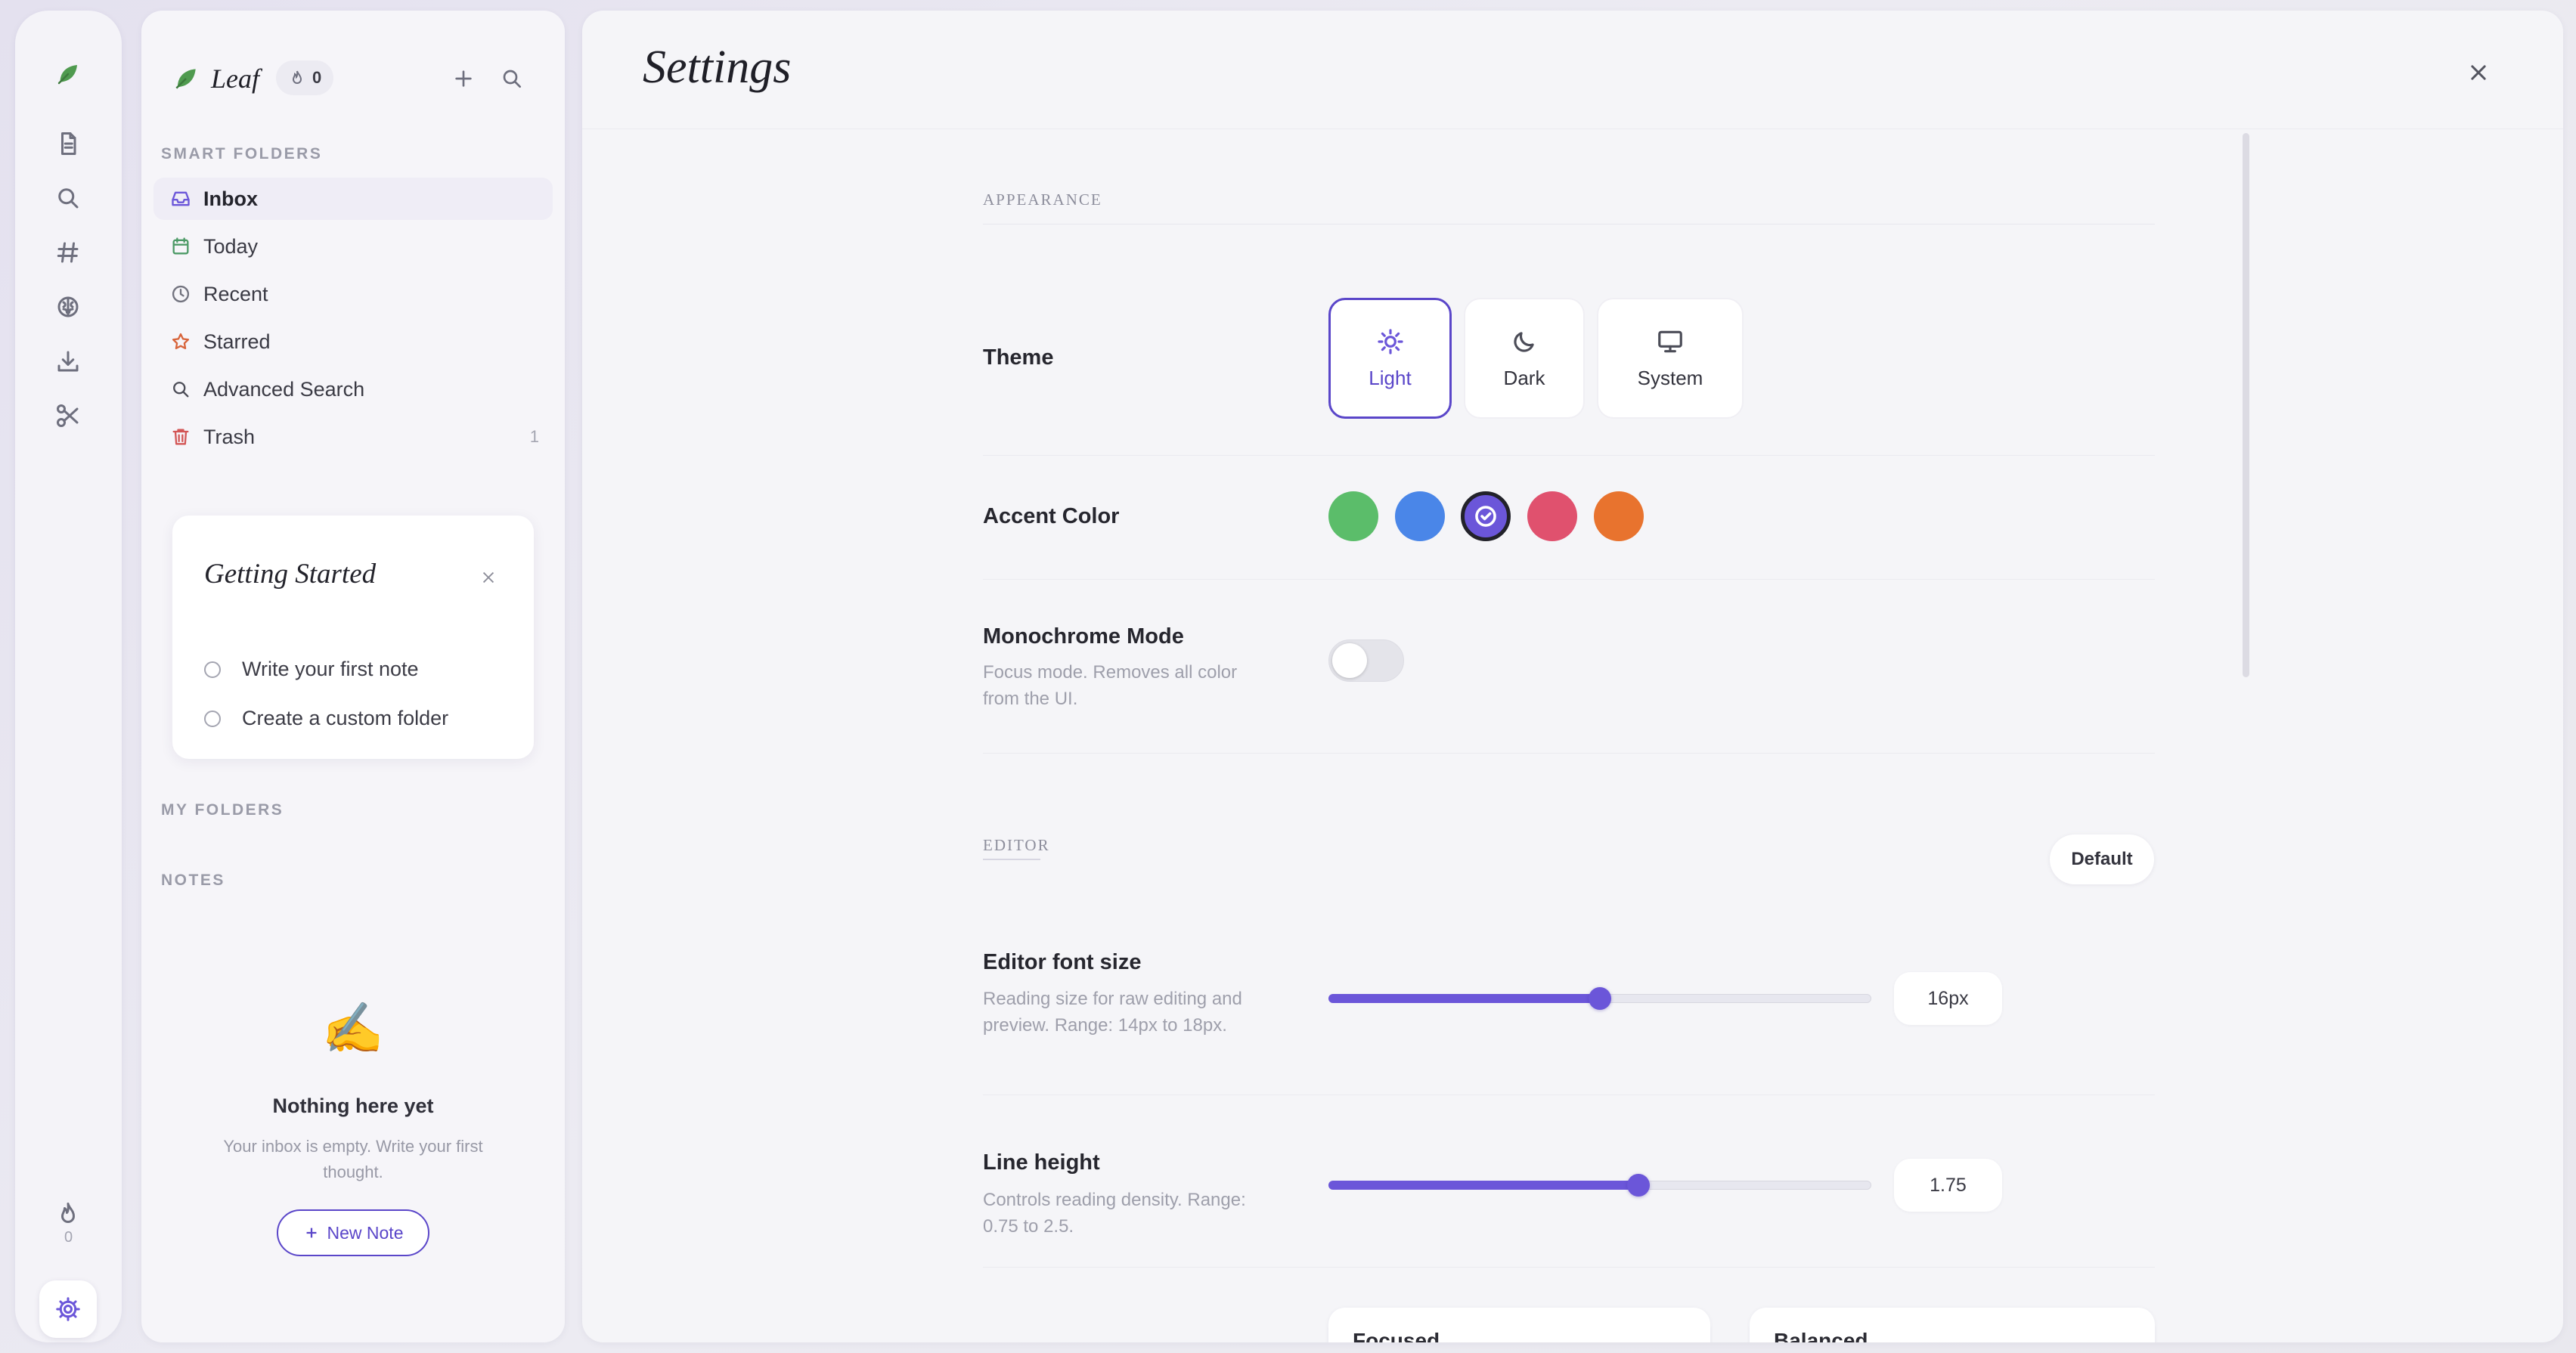 The width and height of the screenshot is (2576, 1353). Describe the element at coordinates (68, 307) in the screenshot. I see `brain-icon` at that location.